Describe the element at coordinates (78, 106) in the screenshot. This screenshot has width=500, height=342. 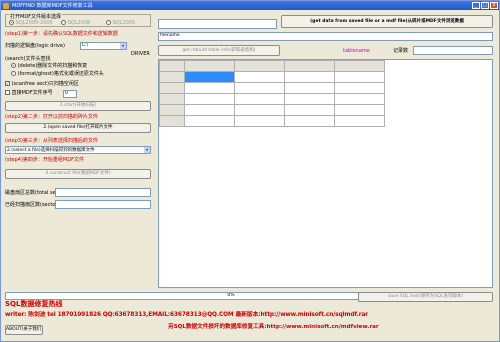
I see `start-scan-button: 1.start(开始扫描)` at that location.